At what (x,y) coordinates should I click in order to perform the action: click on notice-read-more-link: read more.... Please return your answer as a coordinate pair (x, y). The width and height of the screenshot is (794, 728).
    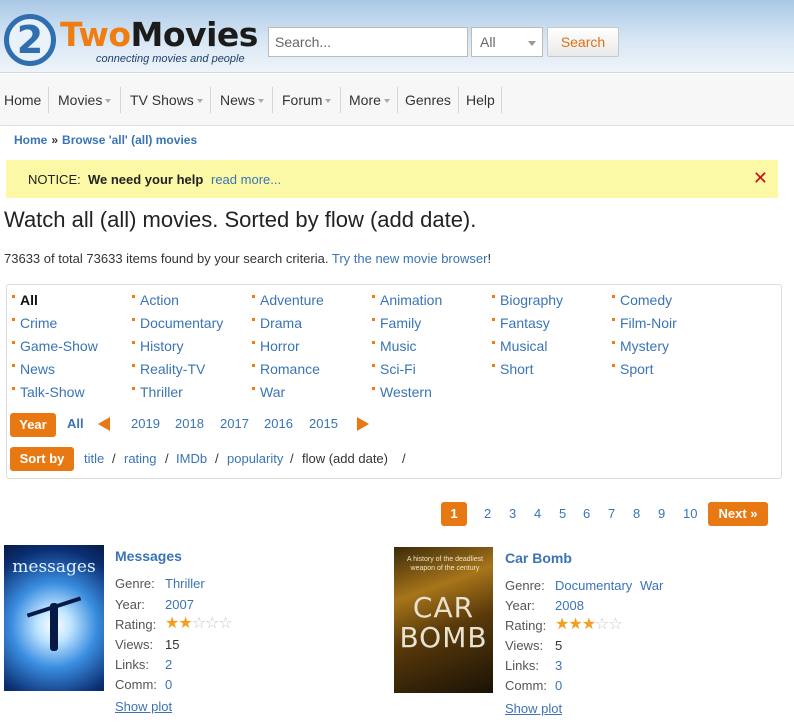
    Looking at the image, I should click on (246, 179).